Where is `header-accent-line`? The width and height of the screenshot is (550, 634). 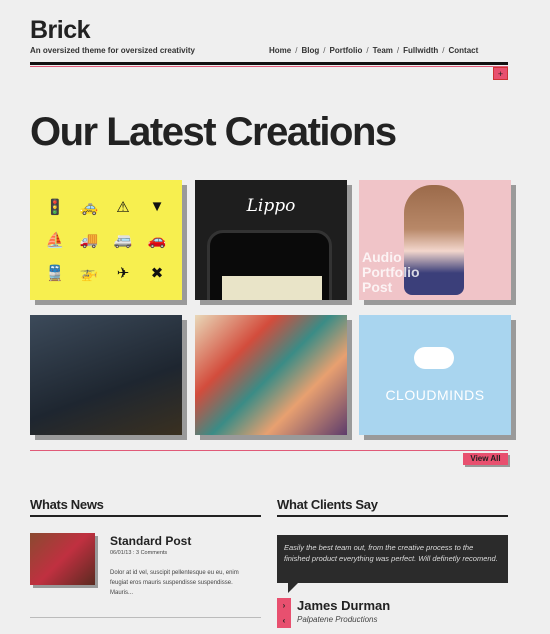 header-accent-line is located at coordinates (269, 66).